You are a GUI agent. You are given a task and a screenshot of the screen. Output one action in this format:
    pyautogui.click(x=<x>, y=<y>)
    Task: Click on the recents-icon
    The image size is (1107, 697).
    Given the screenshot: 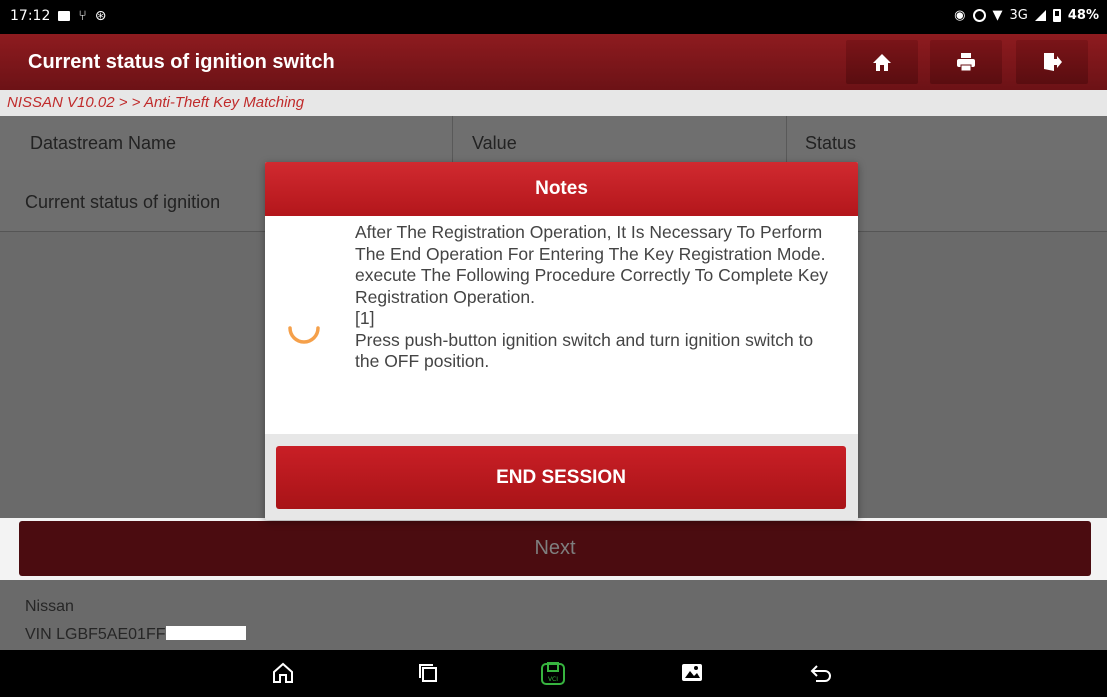 What is the action you would take?
    pyautogui.click(x=428, y=673)
    